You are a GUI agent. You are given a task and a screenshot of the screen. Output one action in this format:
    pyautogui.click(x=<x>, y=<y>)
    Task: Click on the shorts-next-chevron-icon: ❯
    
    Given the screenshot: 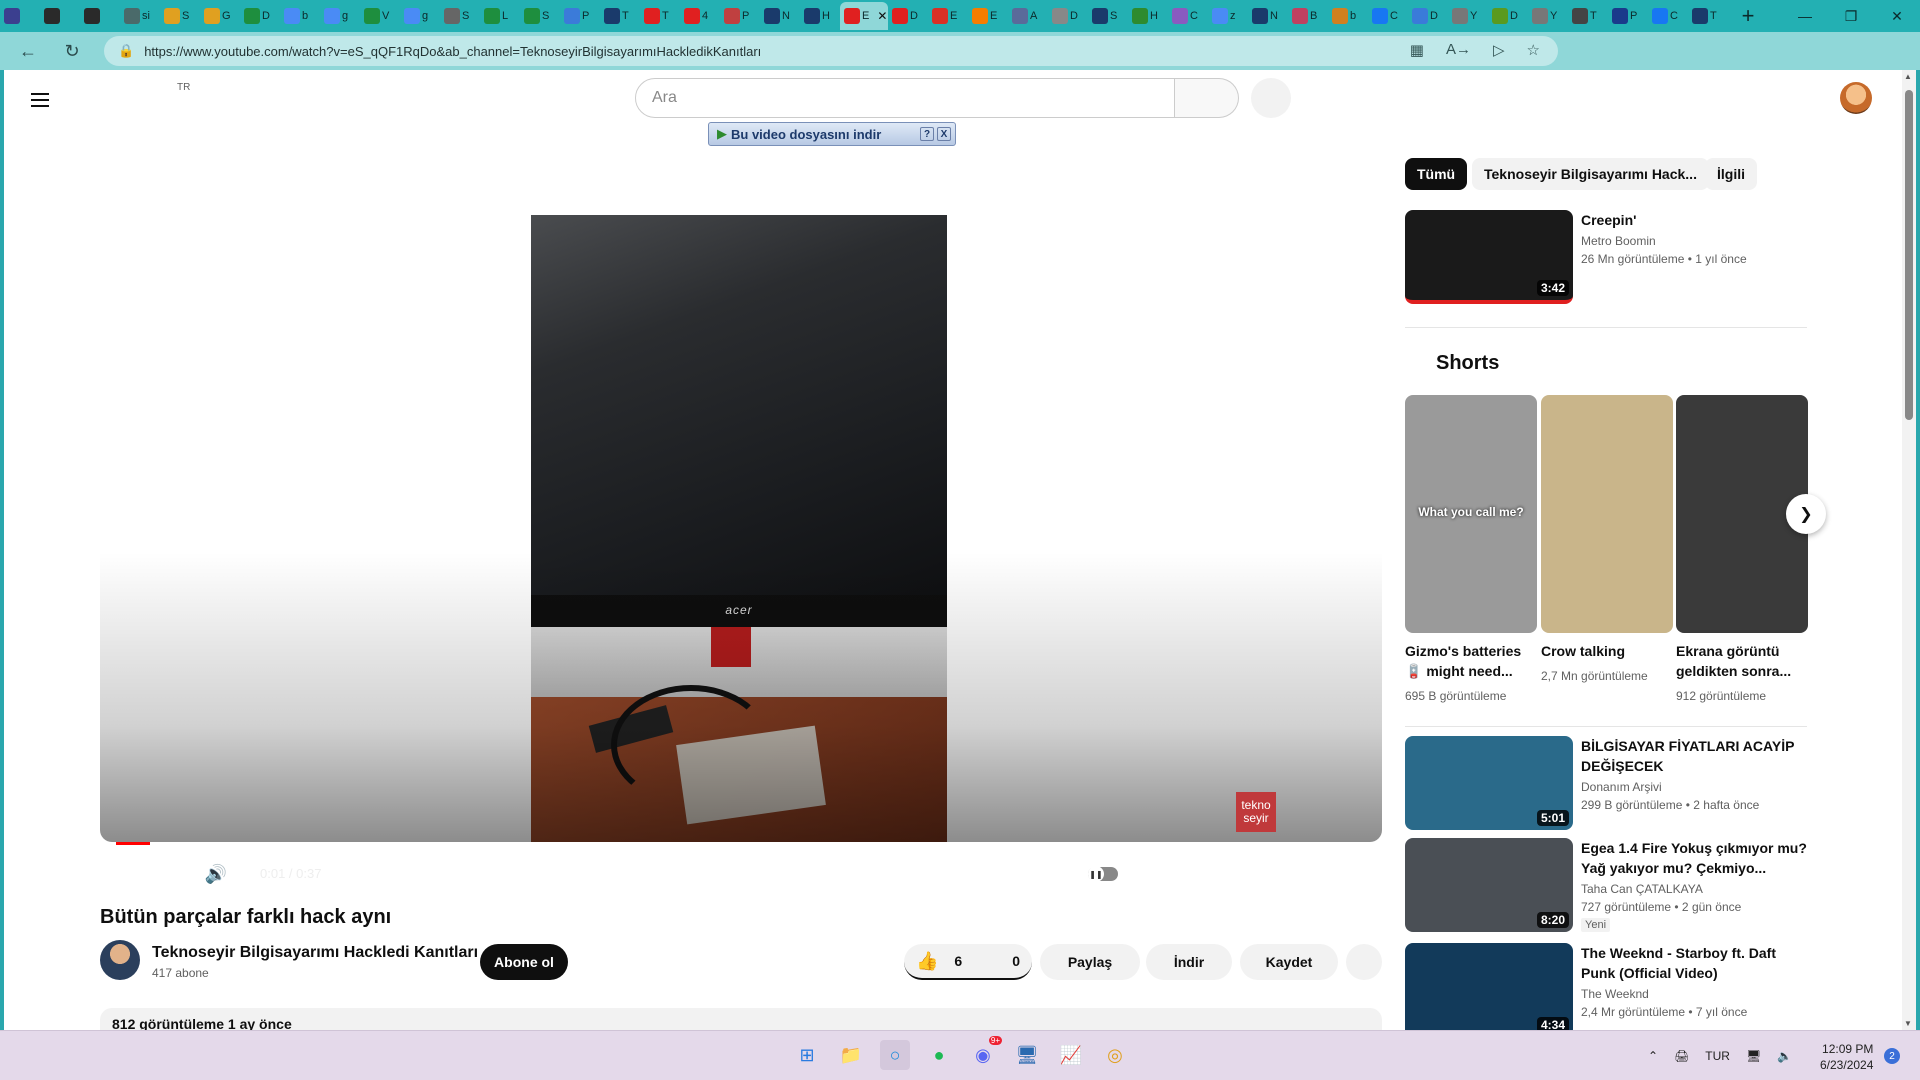 What is the action you would take?
    pyautogui.click(x=1806, y=514)
    